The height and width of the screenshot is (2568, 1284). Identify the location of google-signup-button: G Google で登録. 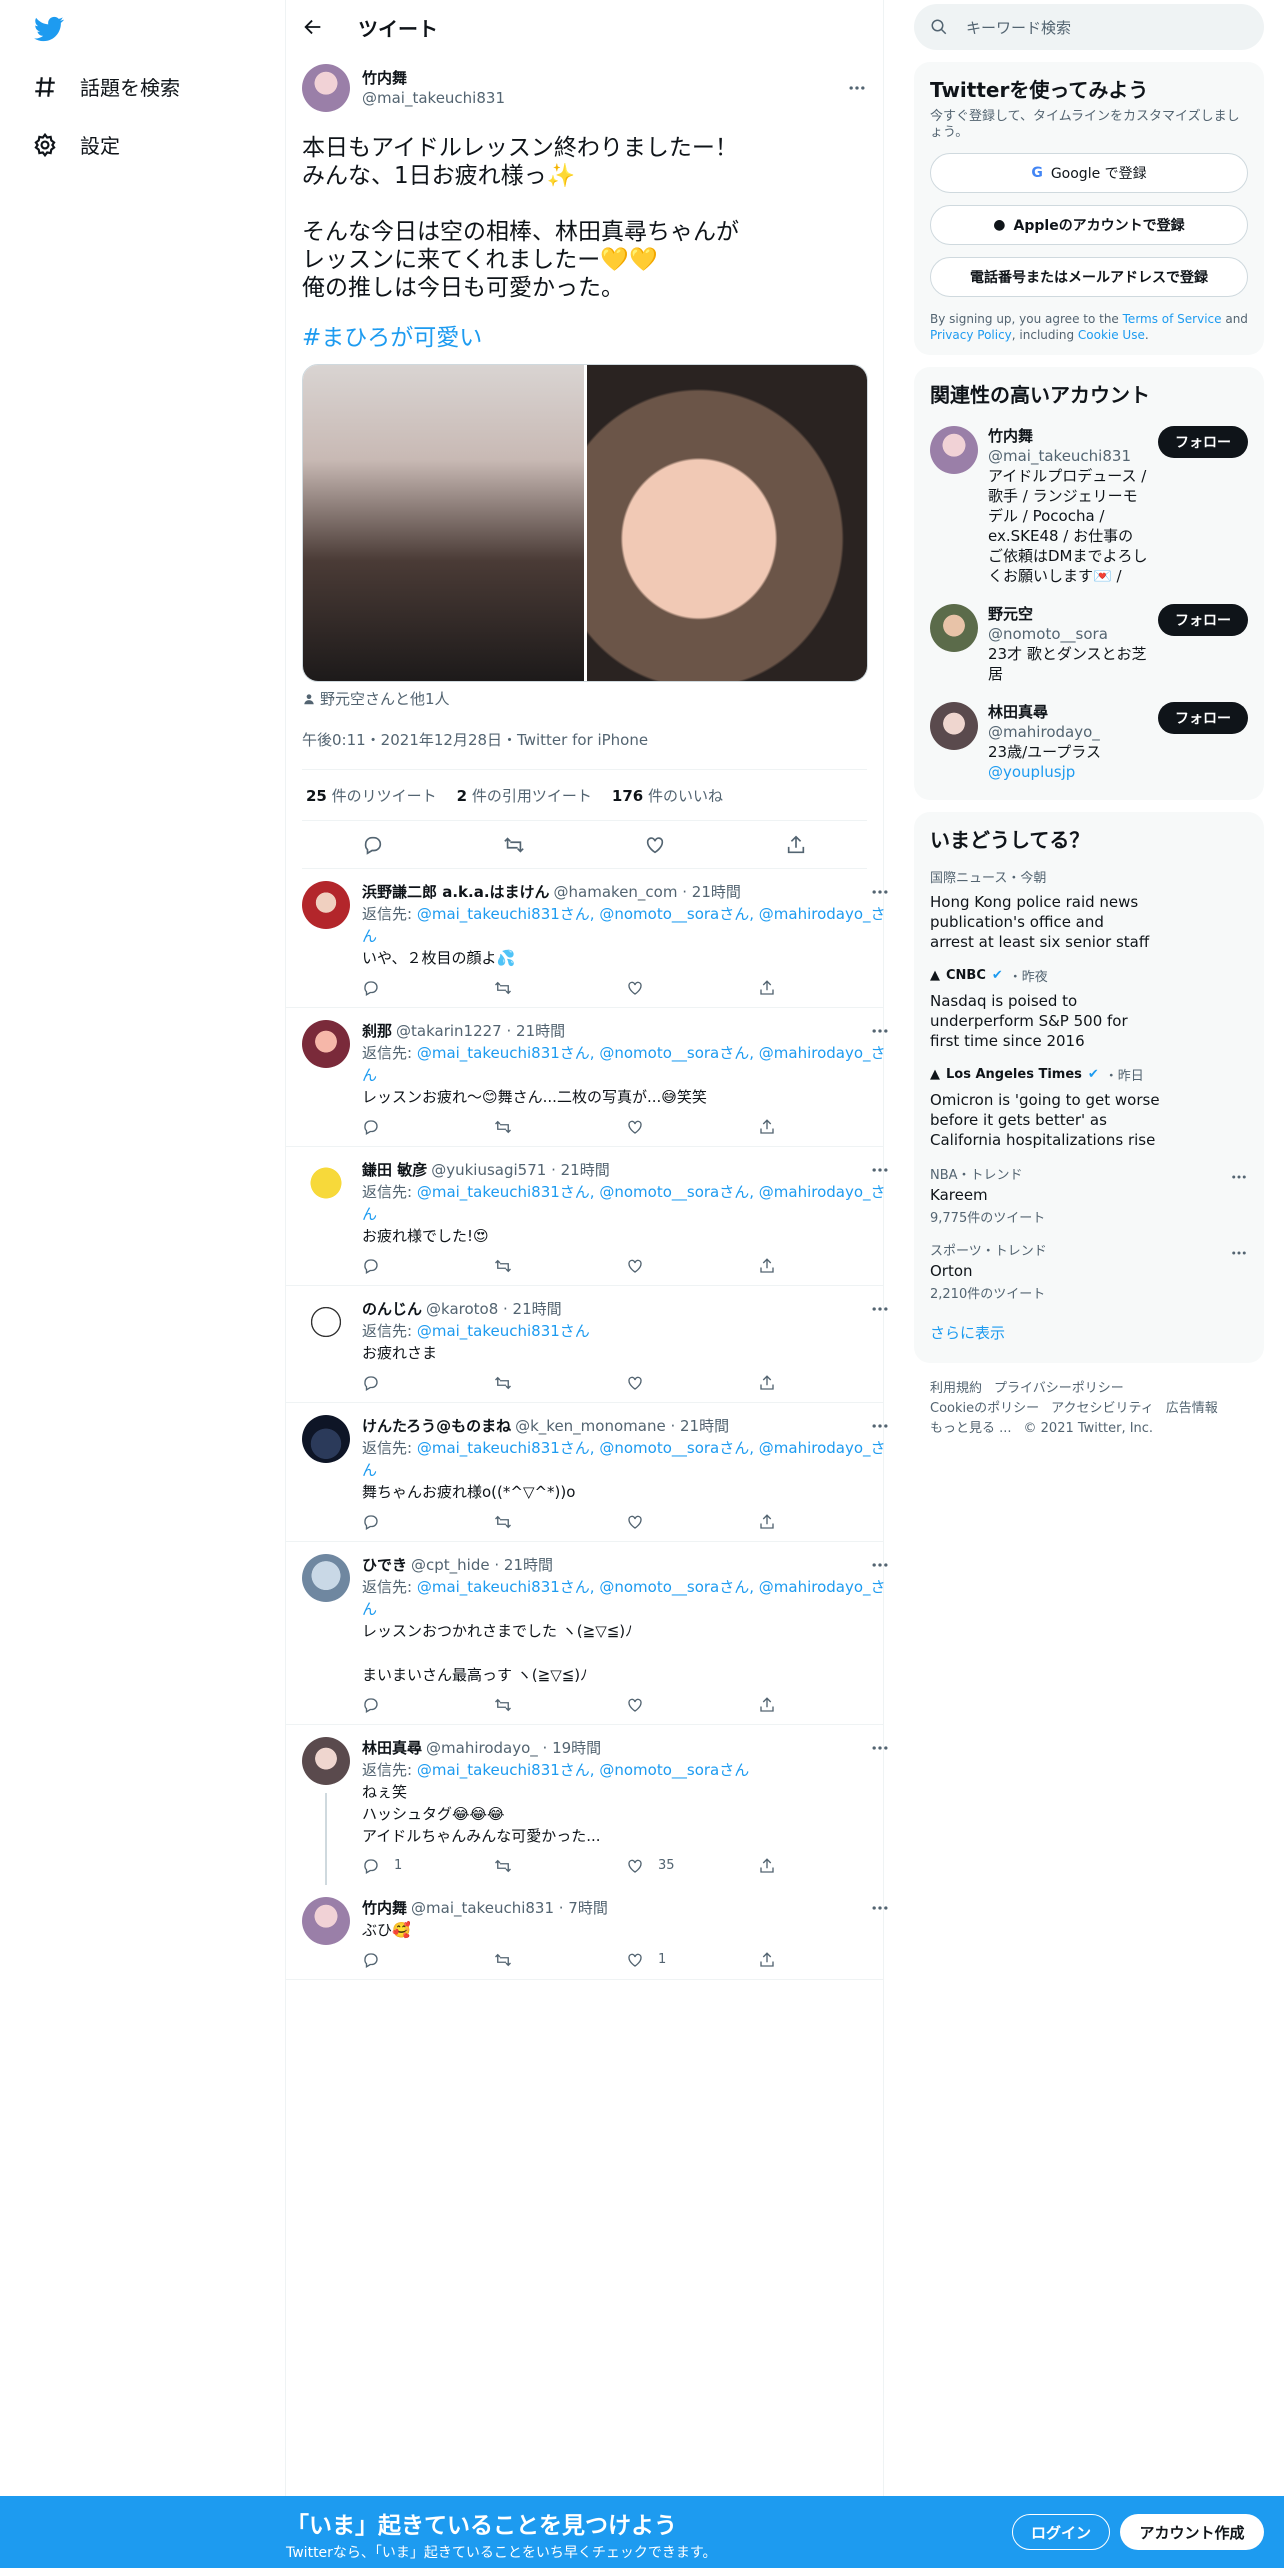
(1089, 173).